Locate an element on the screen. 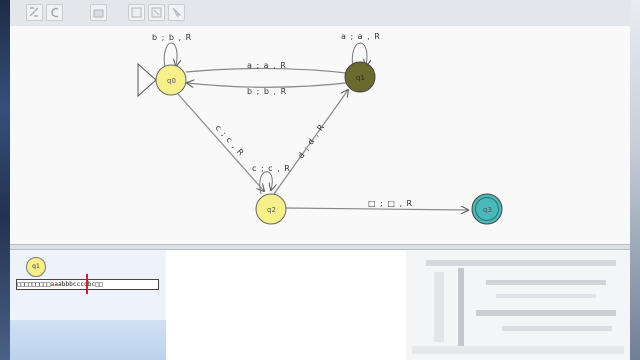 The height and width of the screenshot is (360, 640). transition-q2-q3 is located at coordinates (376, 209).